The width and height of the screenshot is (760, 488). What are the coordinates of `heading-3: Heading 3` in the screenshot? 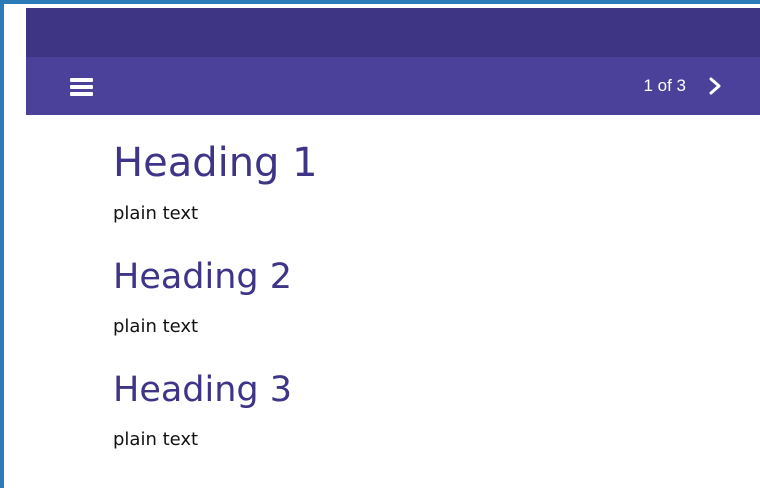 It's located at (203, 390).